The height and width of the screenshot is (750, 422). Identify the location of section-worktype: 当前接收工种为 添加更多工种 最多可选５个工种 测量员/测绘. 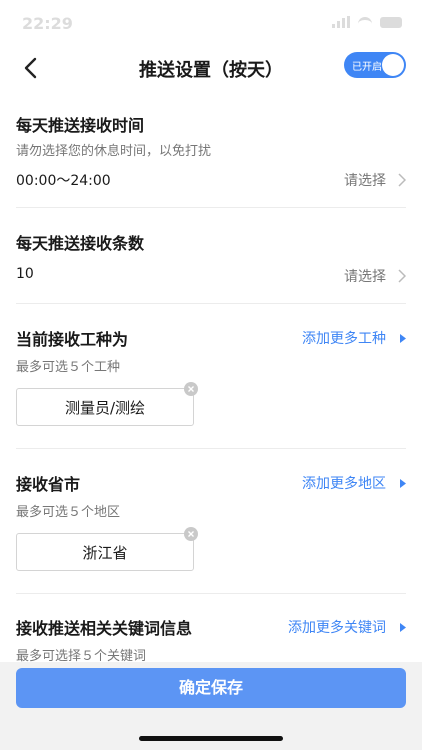
(211, 378).